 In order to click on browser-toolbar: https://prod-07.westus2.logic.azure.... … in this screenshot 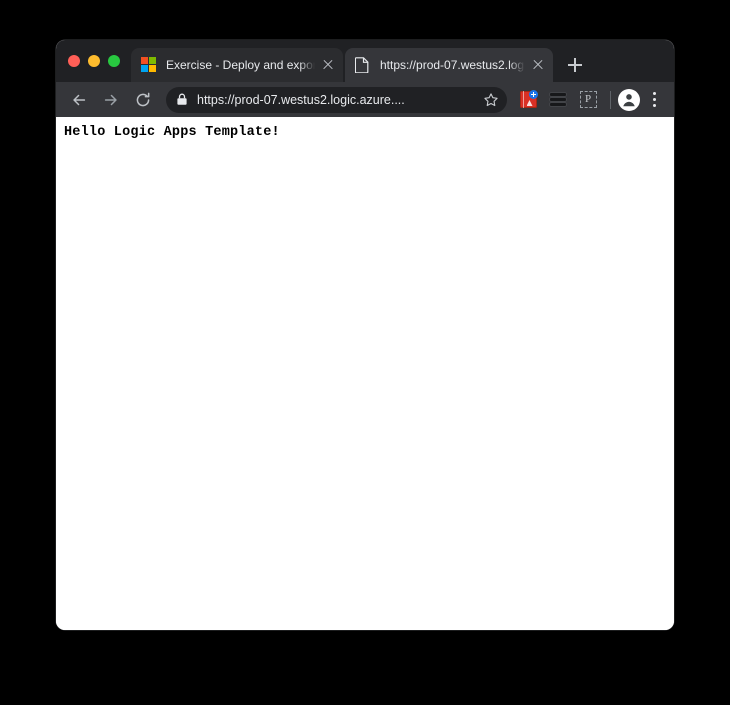, I will do `click(365, 99)`.